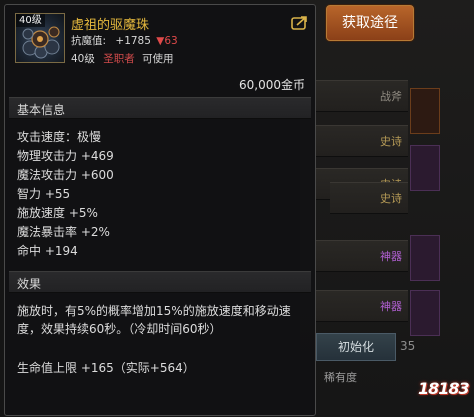 The image size is (474, 417). Describe the element at coordinates (119, 59) in the screenshot. I see `required-class: 圣职者` at that location.